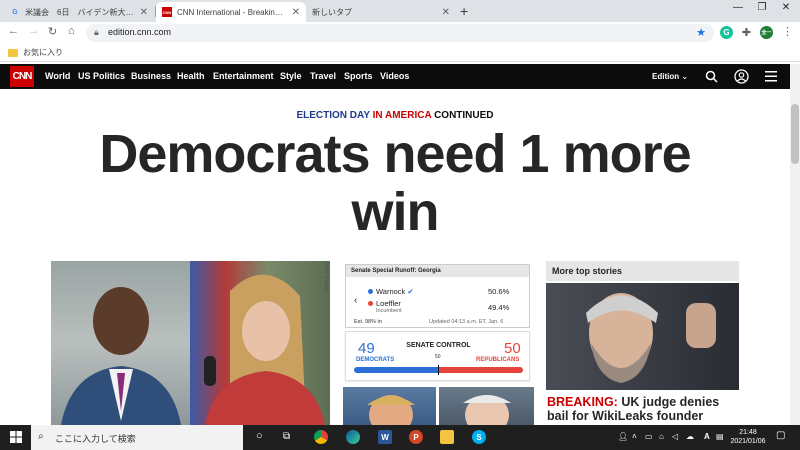 This screenshot has height=450, width=800. What do you see at coordinates (738, 7) in the screenshot?
I see `minimize-icon: —` at bounding box center [738, 7].